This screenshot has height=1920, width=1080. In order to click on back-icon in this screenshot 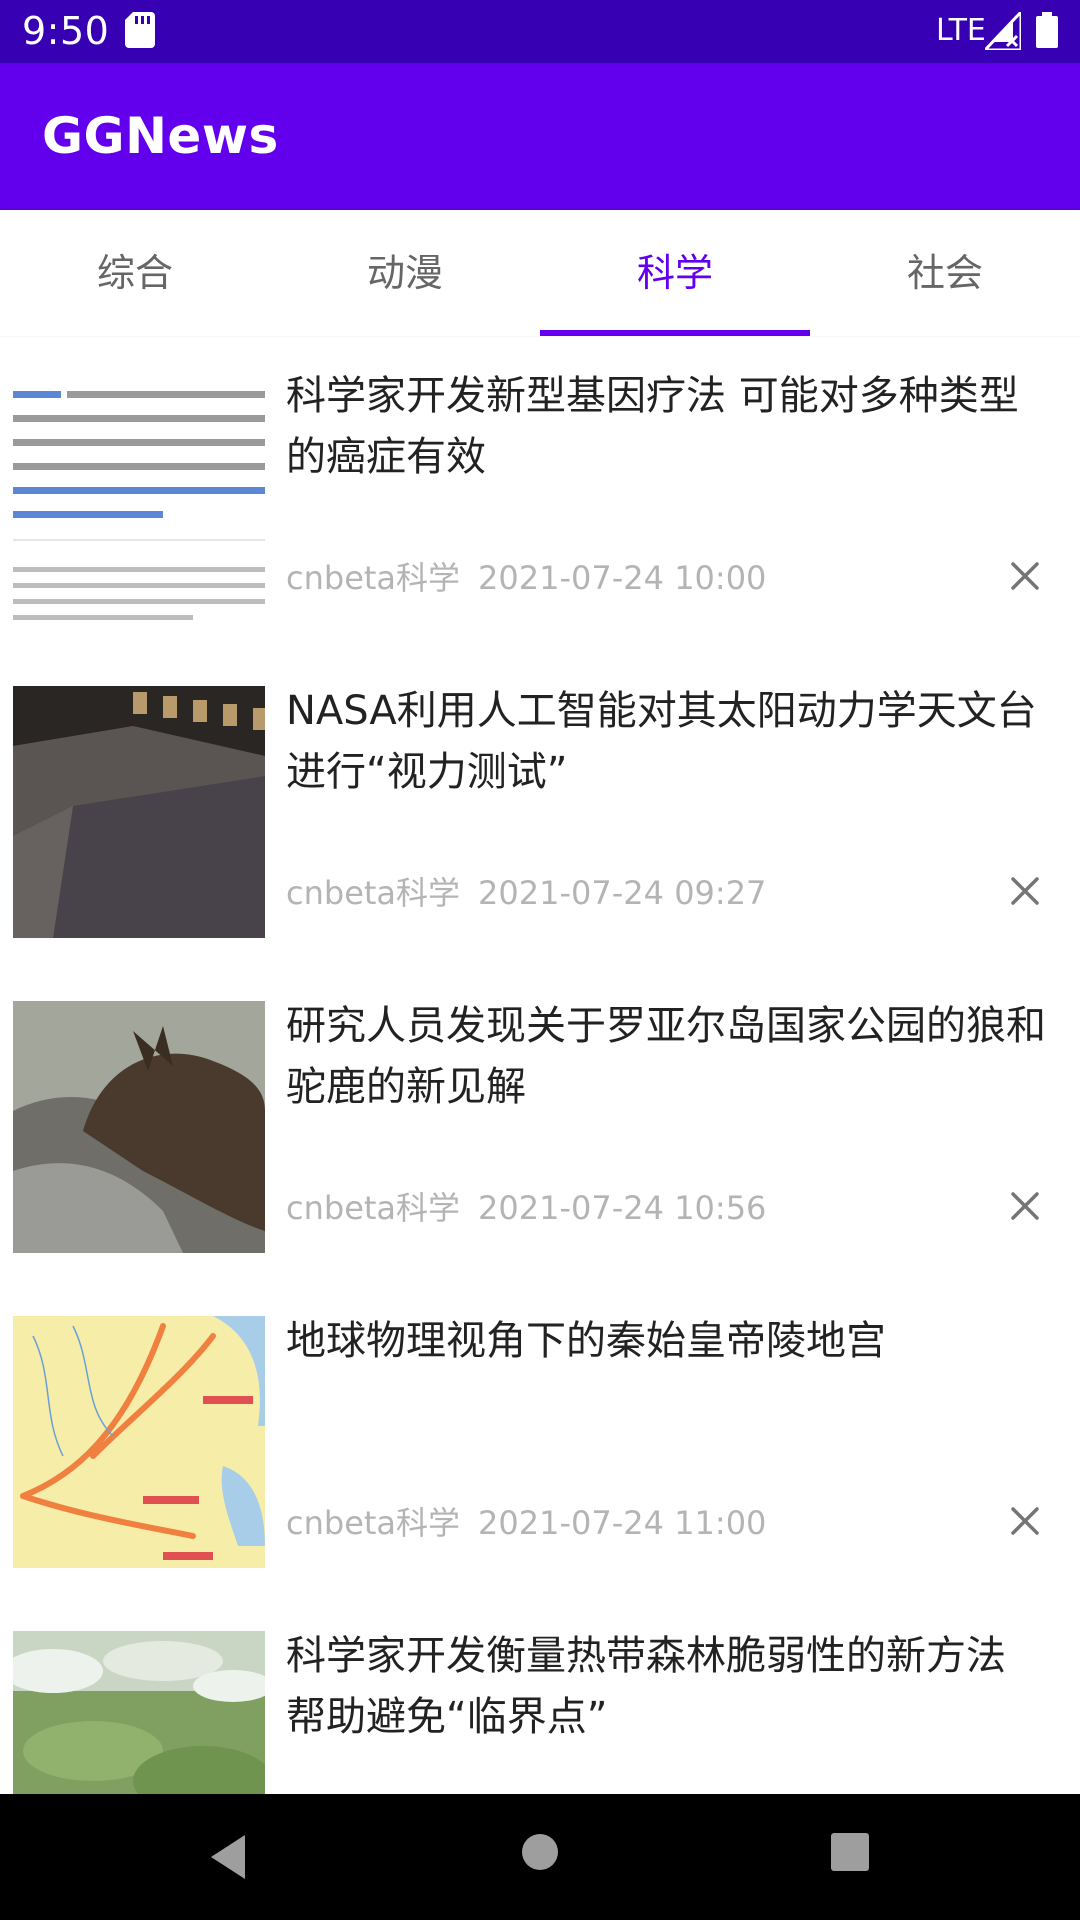, I will do `click(230, 1857)`.